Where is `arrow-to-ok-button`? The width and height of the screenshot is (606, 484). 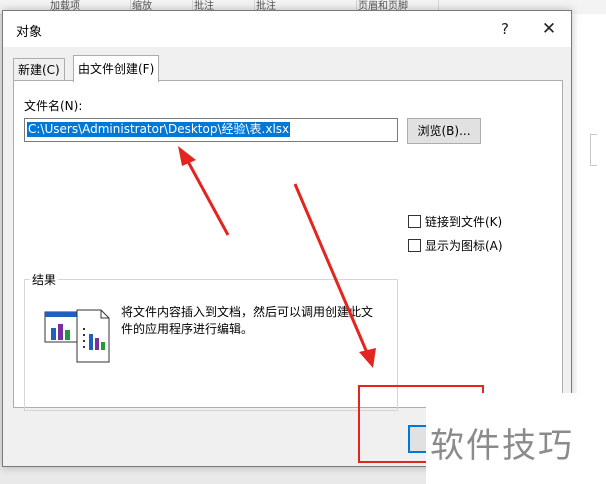 arrow-to-ok-button is located at coordinates (334, 275).